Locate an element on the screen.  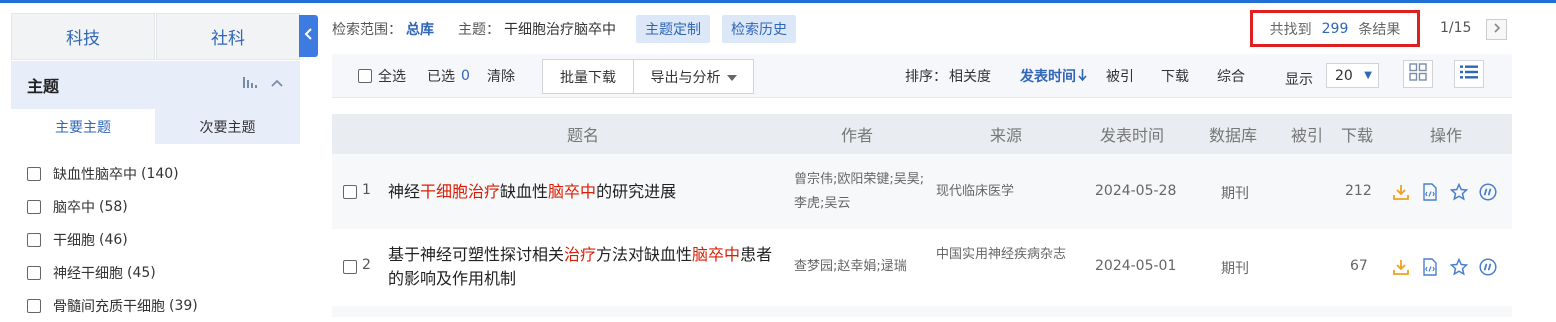
col-source: 来源 is located at coordinates (1006, 135).